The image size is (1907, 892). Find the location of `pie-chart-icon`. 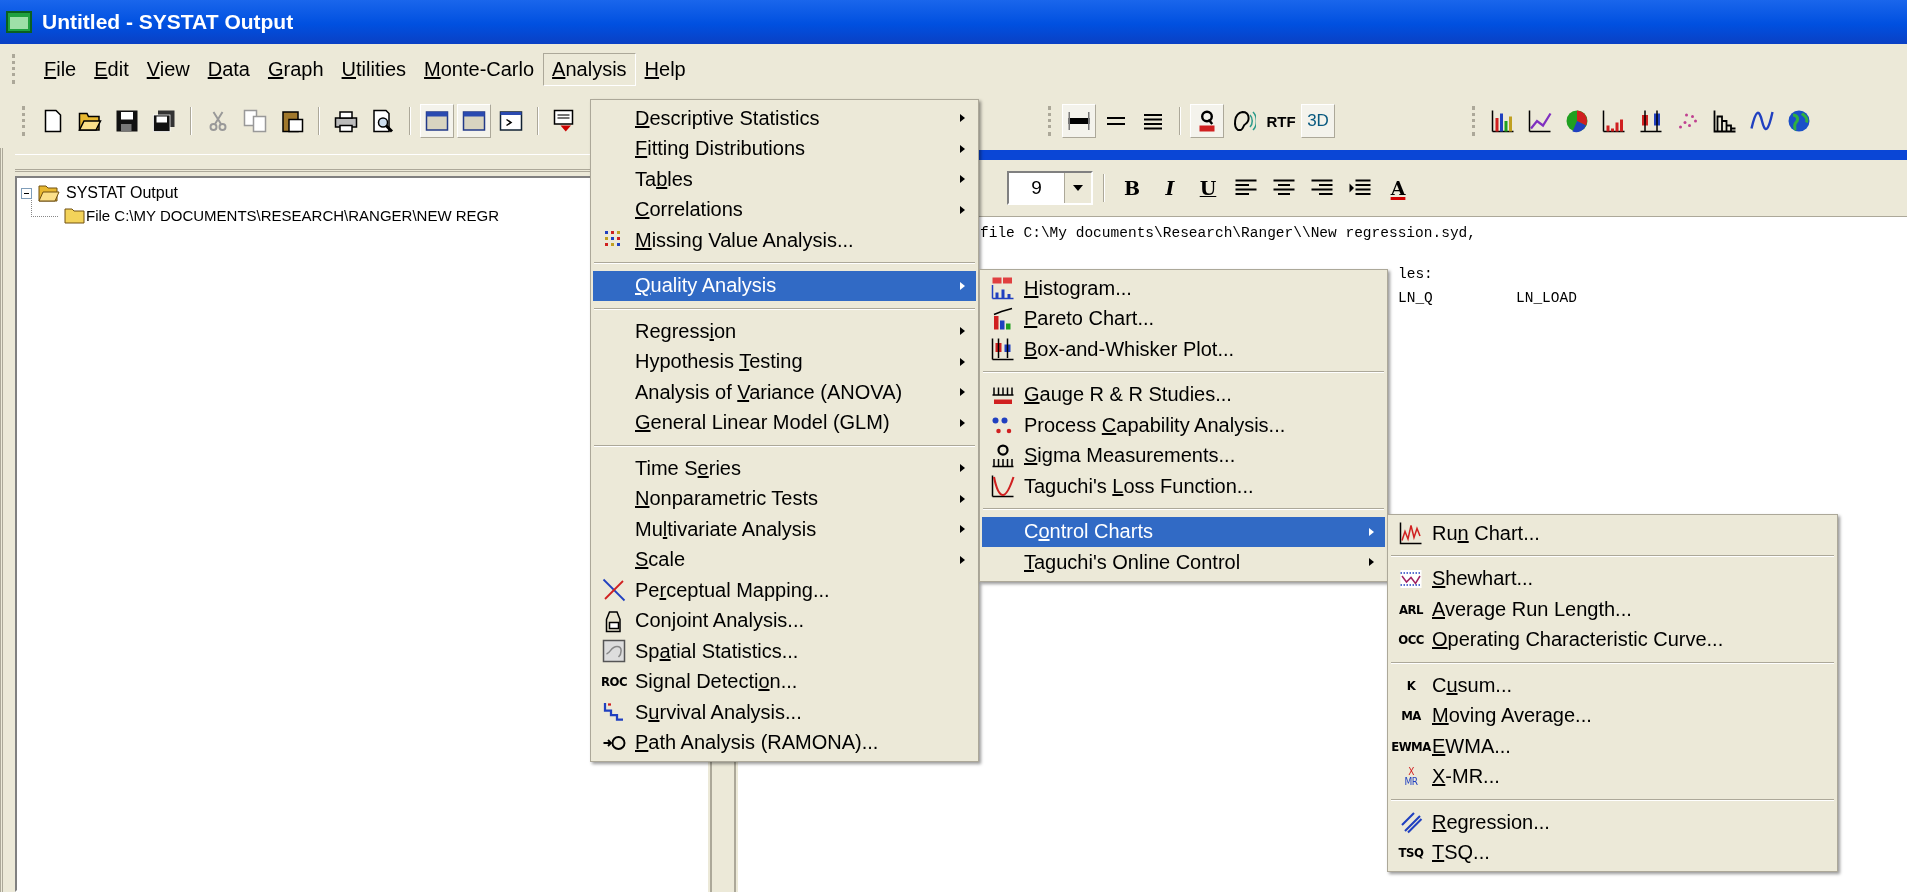

pie-chart-icon is located at coordinates (1577, 121).